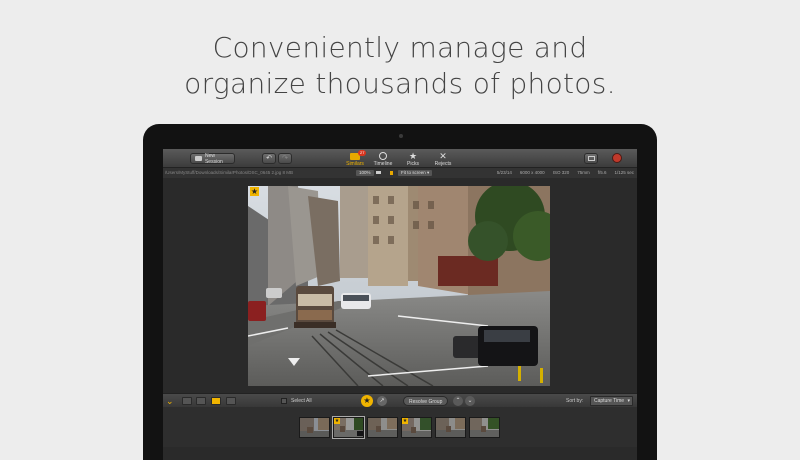 The image size is (800, 460). I want to click on view-image-button, so click(591, 158).